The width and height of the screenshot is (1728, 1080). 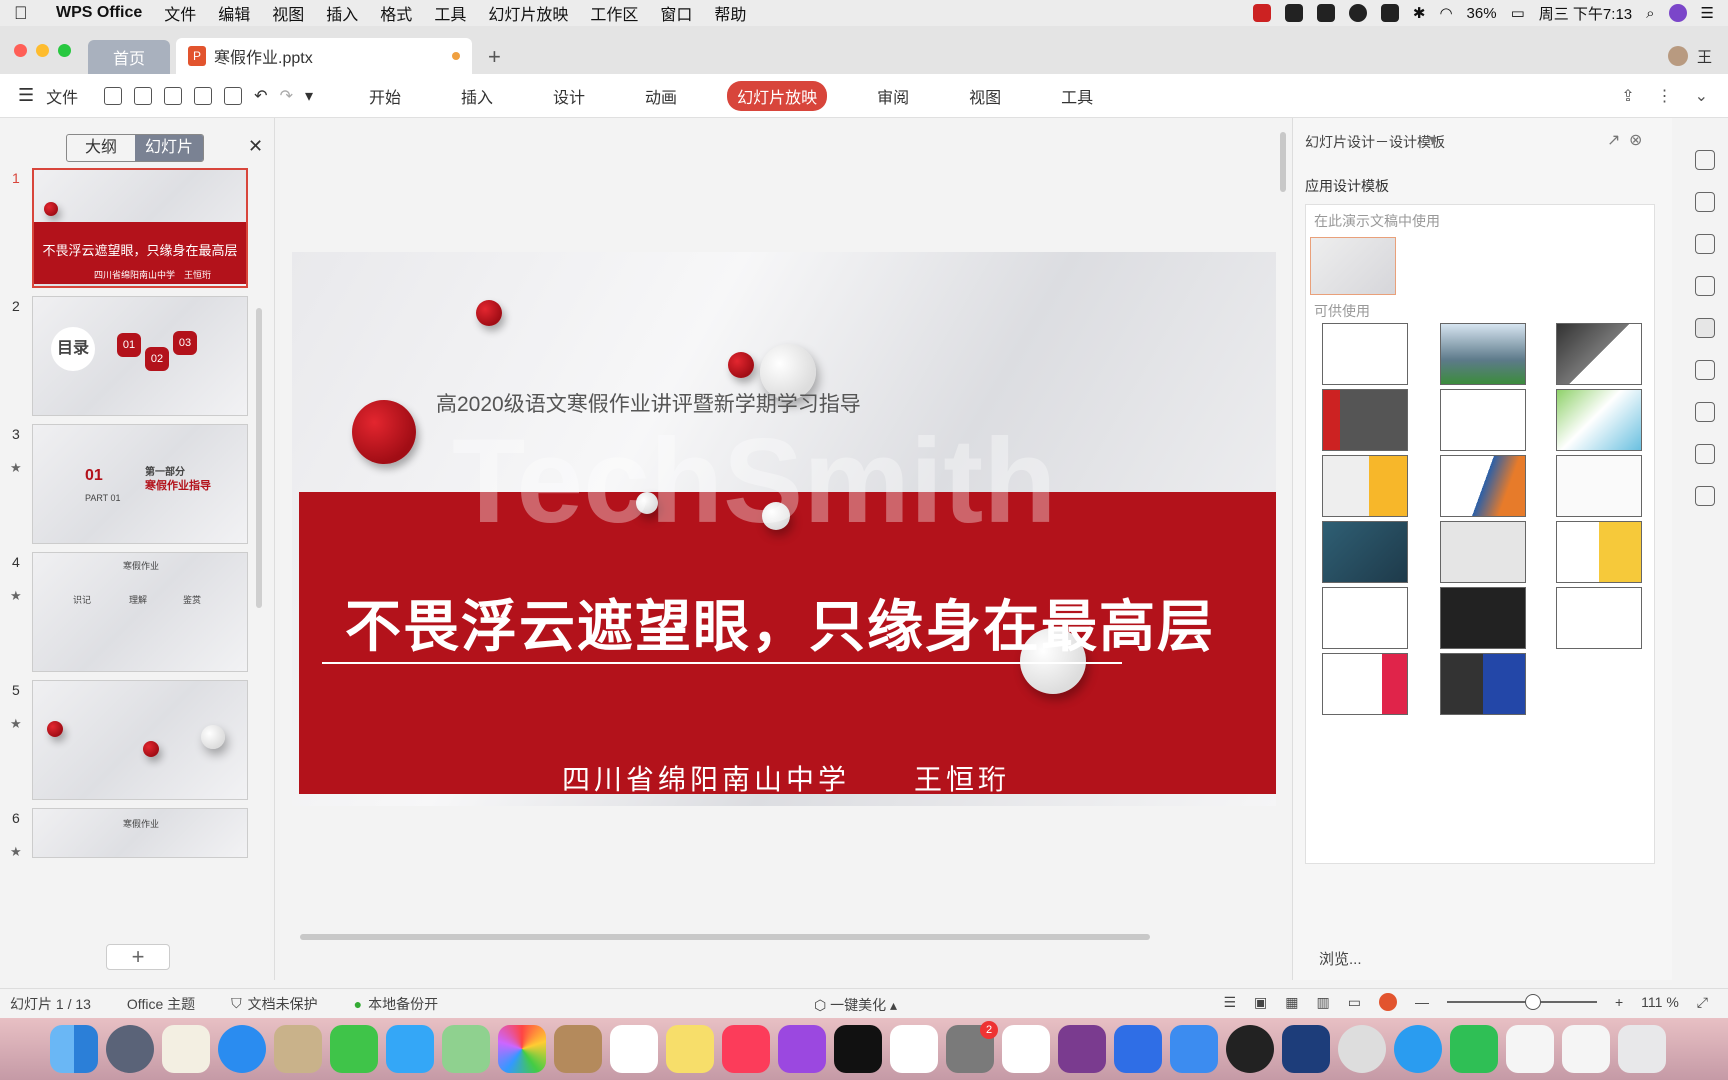 I want to click on slides-tab: 幻灯片, so click(x=169, y=148).